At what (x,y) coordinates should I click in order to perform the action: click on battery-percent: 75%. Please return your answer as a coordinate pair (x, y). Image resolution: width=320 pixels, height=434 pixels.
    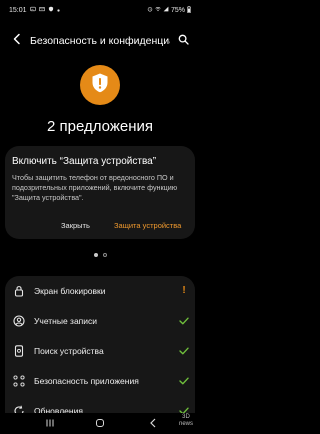
    Looking at the image, I should click on (177, 10).